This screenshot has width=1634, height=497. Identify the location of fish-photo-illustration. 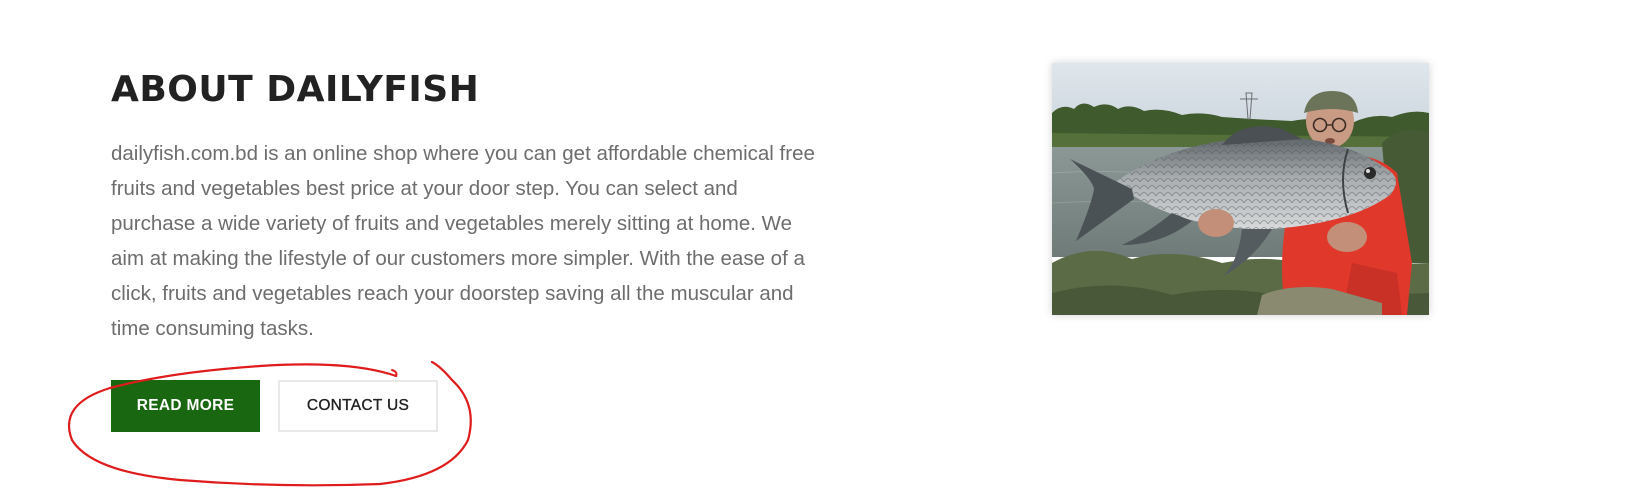
(1240, 189).